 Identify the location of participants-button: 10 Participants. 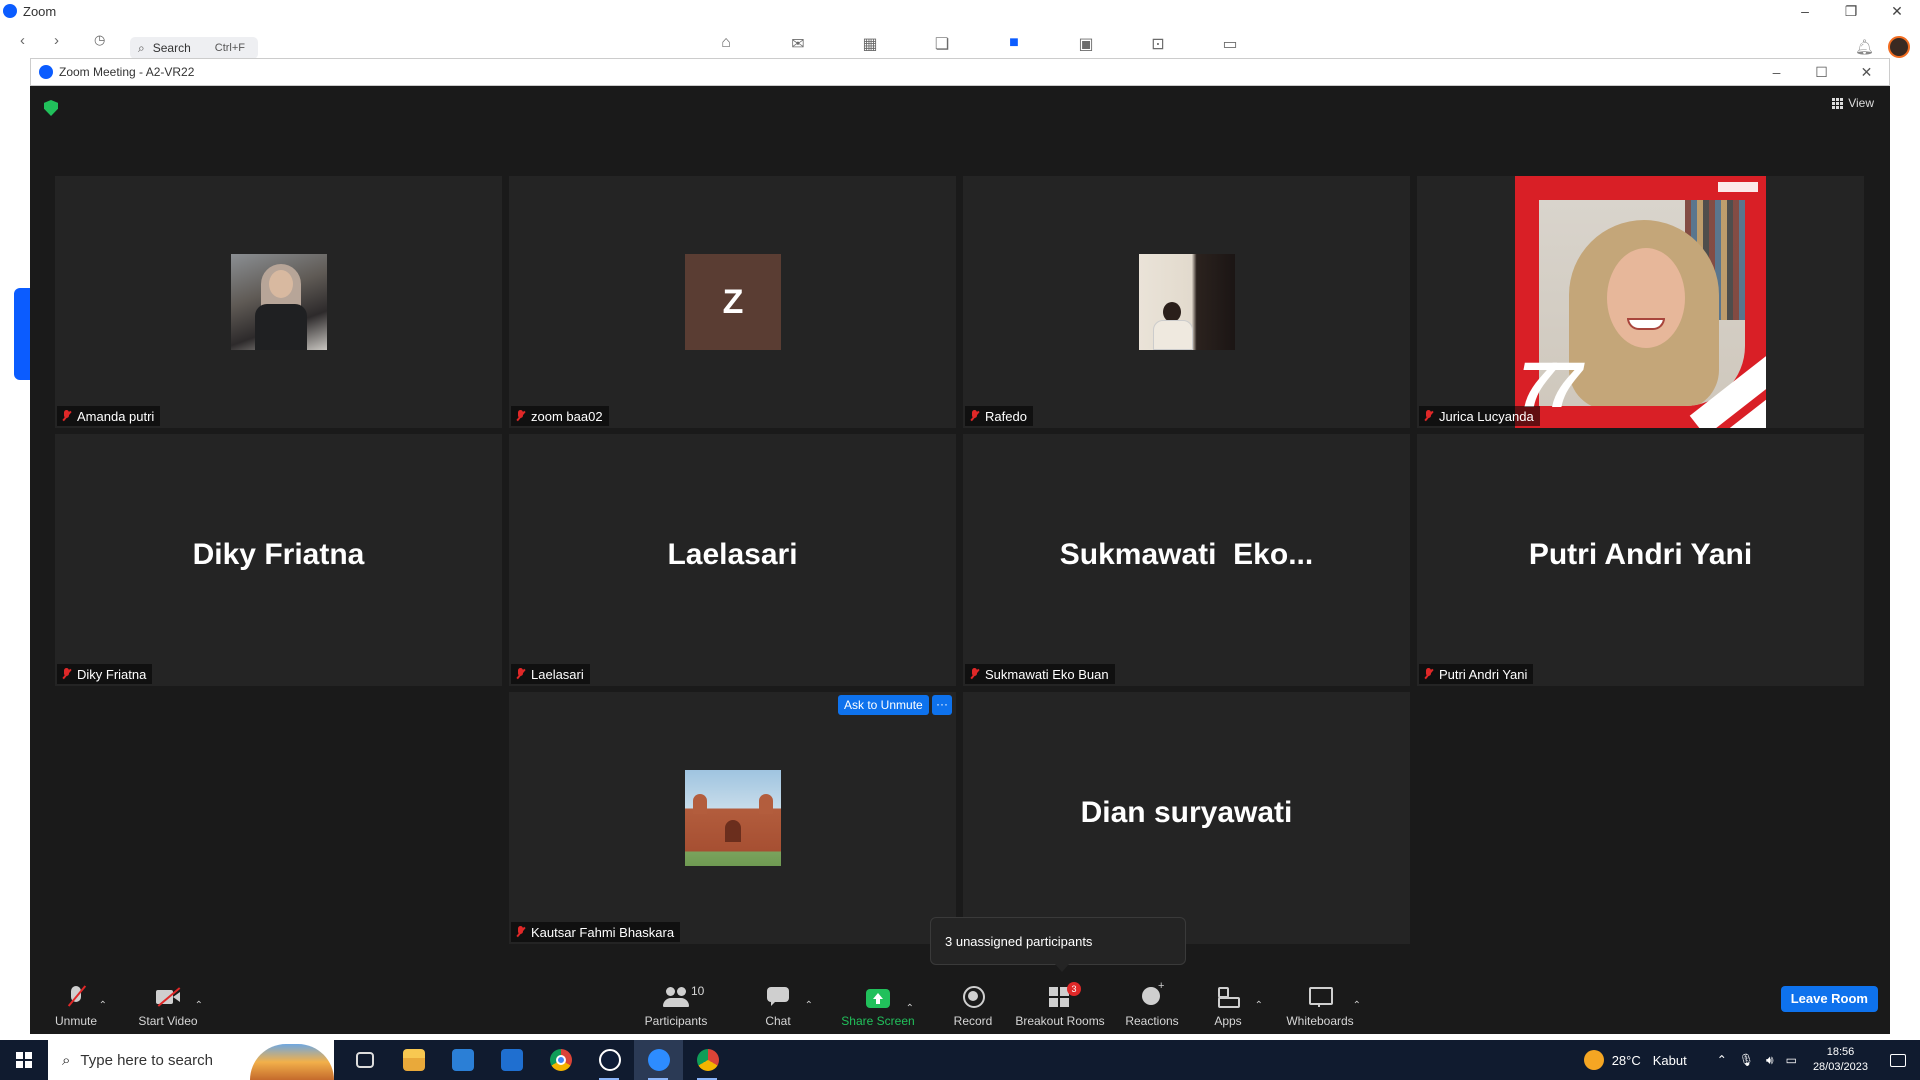
(676, 1003).